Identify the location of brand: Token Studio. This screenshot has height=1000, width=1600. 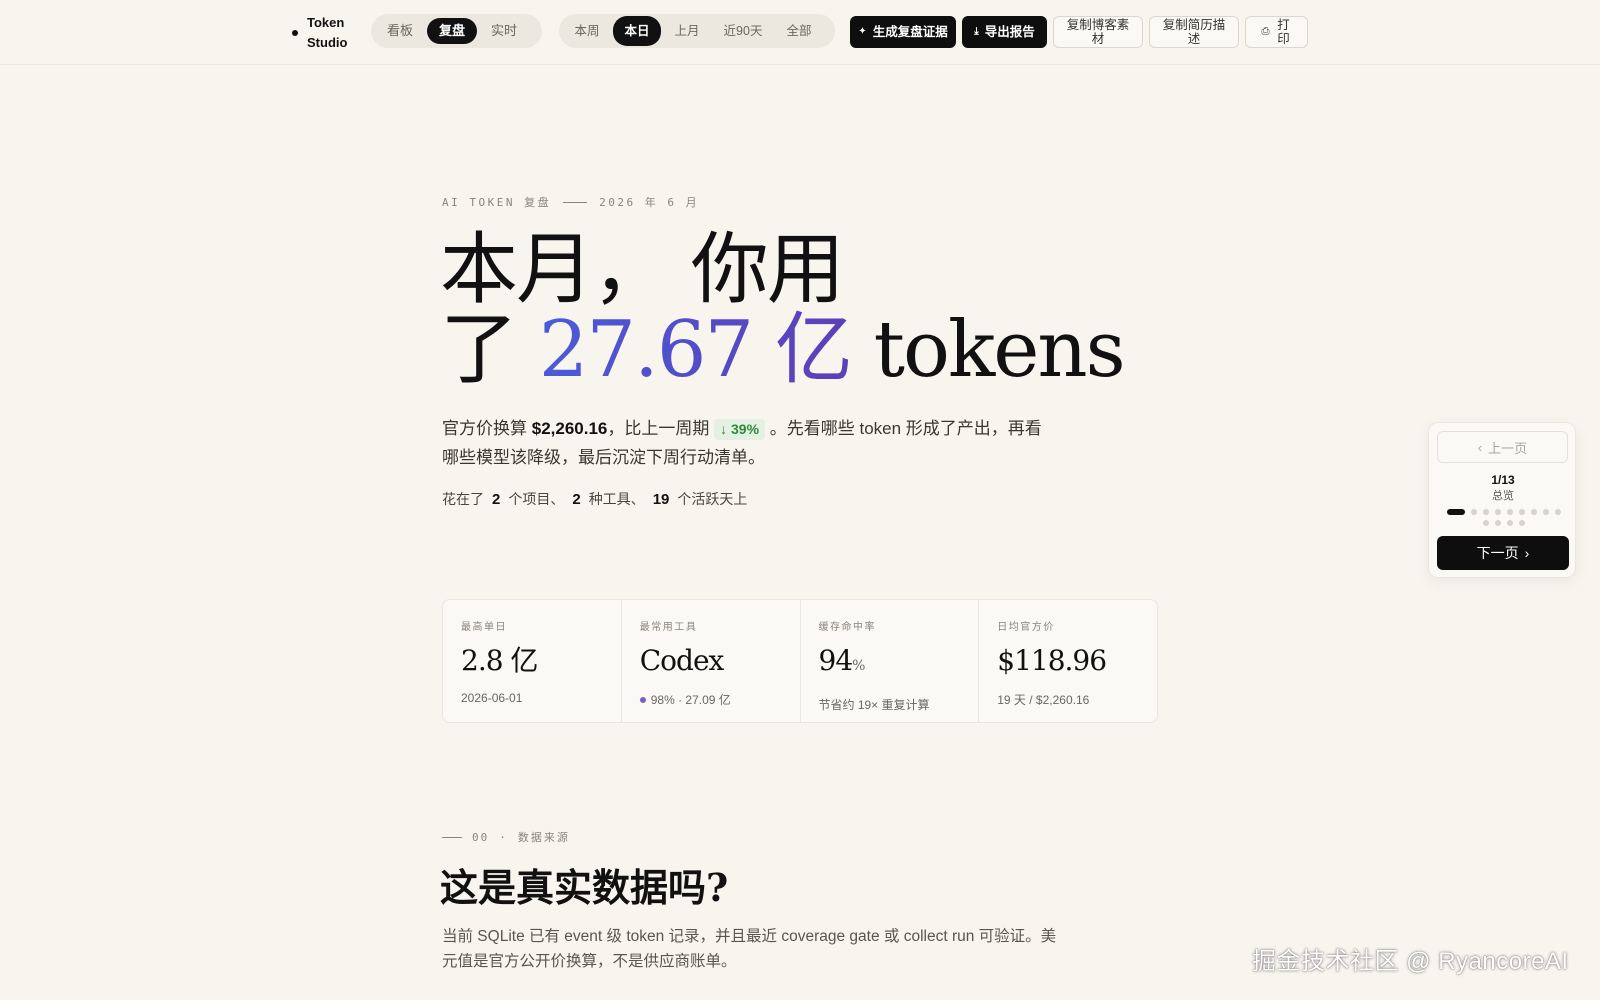
(321, 33).